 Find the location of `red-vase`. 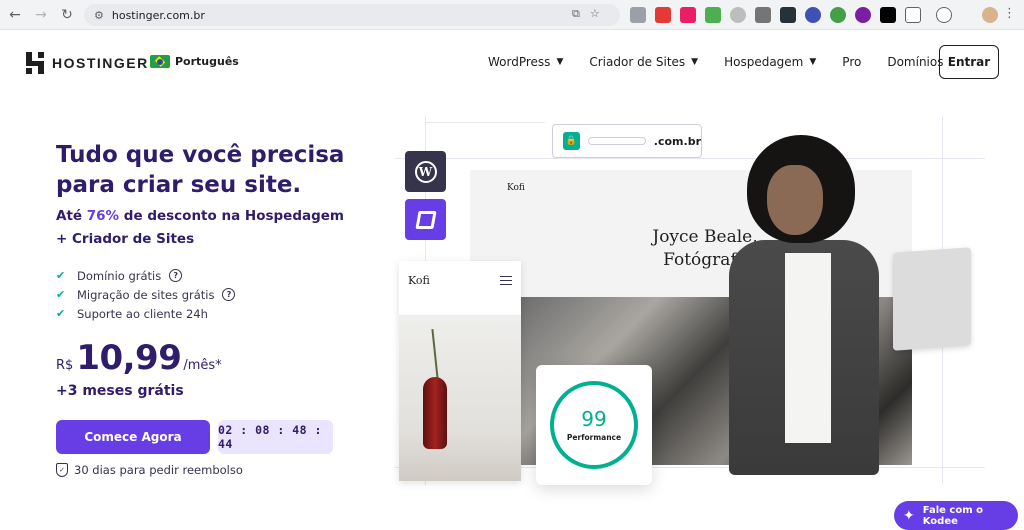

red-vase is located at coordinates (435, 413).